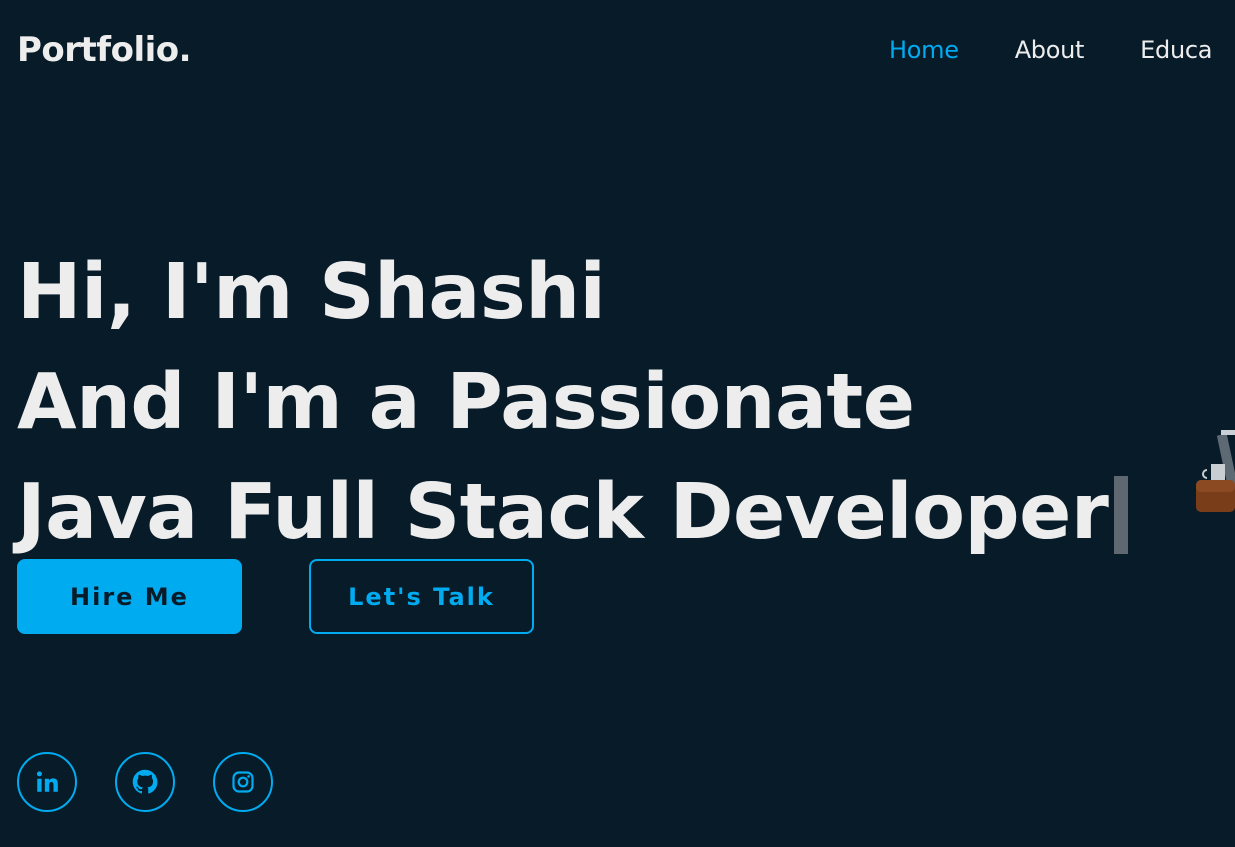 The height and width of the screenshot is (847, 1235). Describe the element at coordinates (617, 52) in the screenshot. I see `header: Portfolio. Home About Educa` at that location.